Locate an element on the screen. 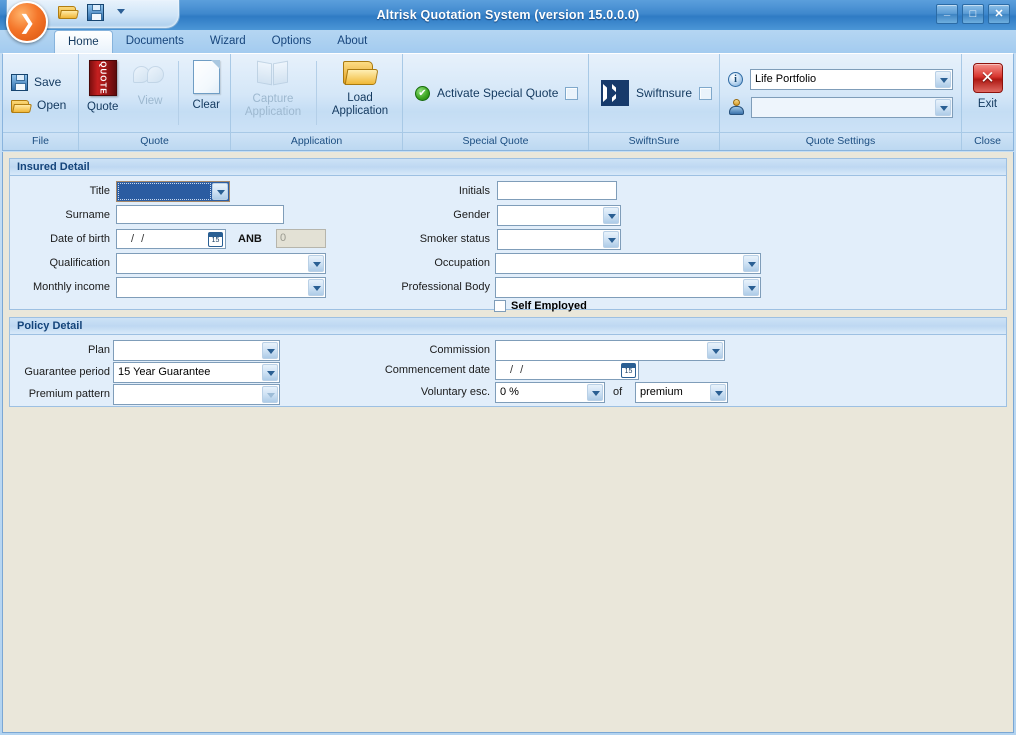 This screenshot has width=1016, height=735. swiftnsure-checkbox is located at coordinates (706, 93).